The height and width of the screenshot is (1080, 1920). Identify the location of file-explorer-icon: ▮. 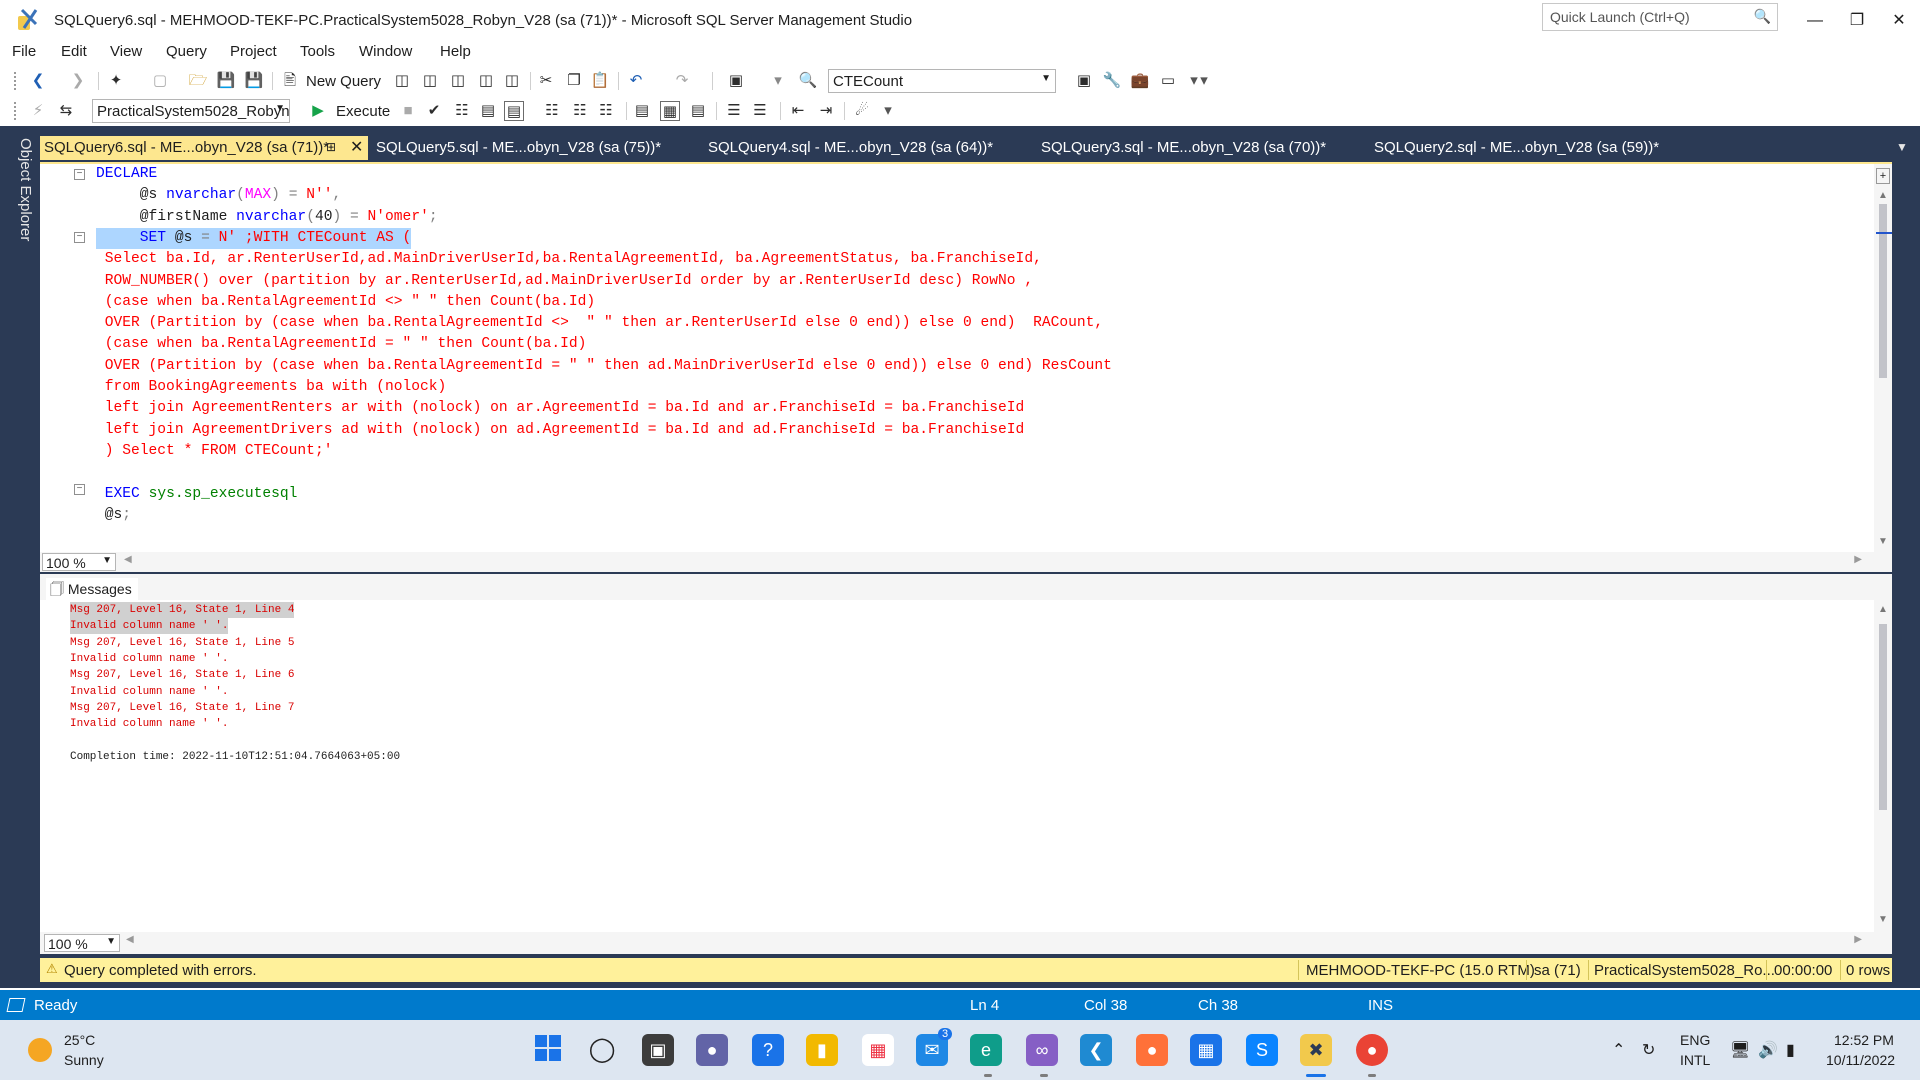
(822, 1050).